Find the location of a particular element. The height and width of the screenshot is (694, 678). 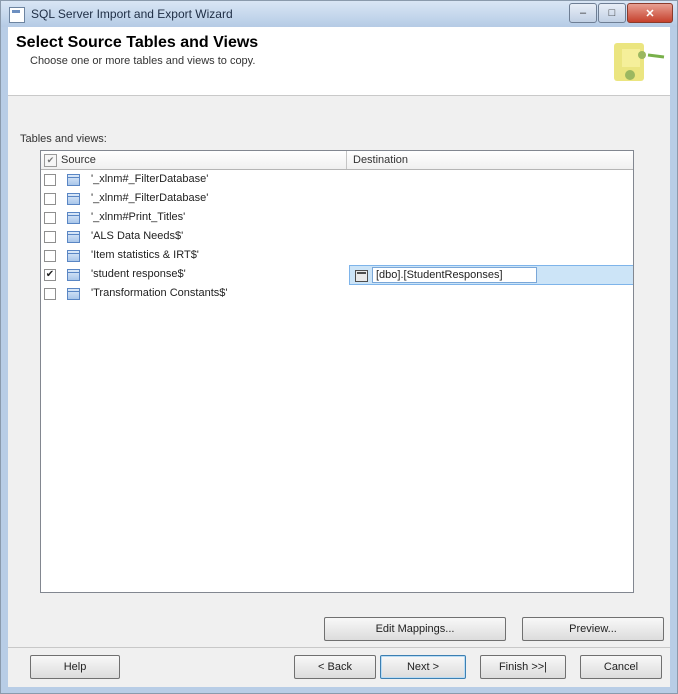

table-row: 'ALS Data Needs$' is located at coordinates (337, 236).